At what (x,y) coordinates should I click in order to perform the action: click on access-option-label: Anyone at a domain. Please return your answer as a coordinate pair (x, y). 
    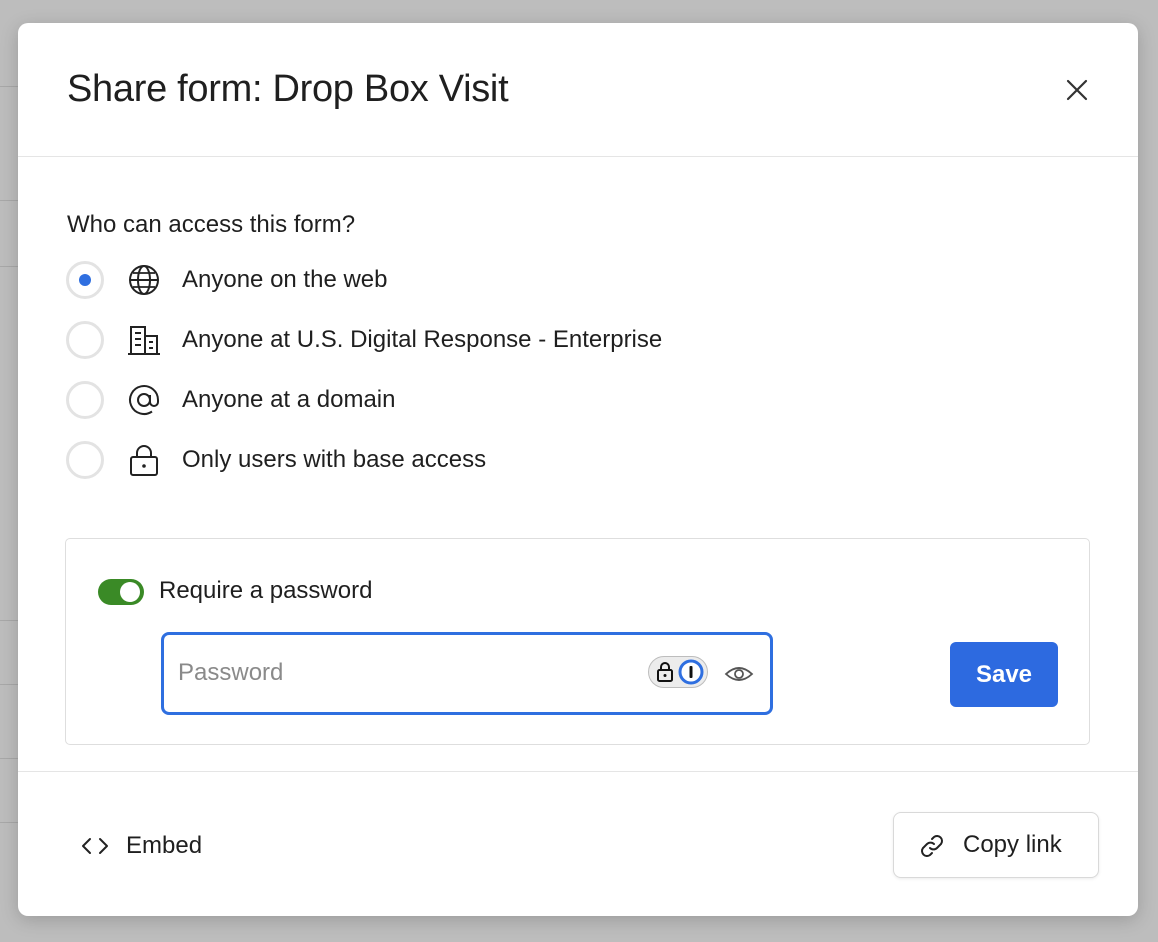
    Looking at the image, I should click on (289, 399).